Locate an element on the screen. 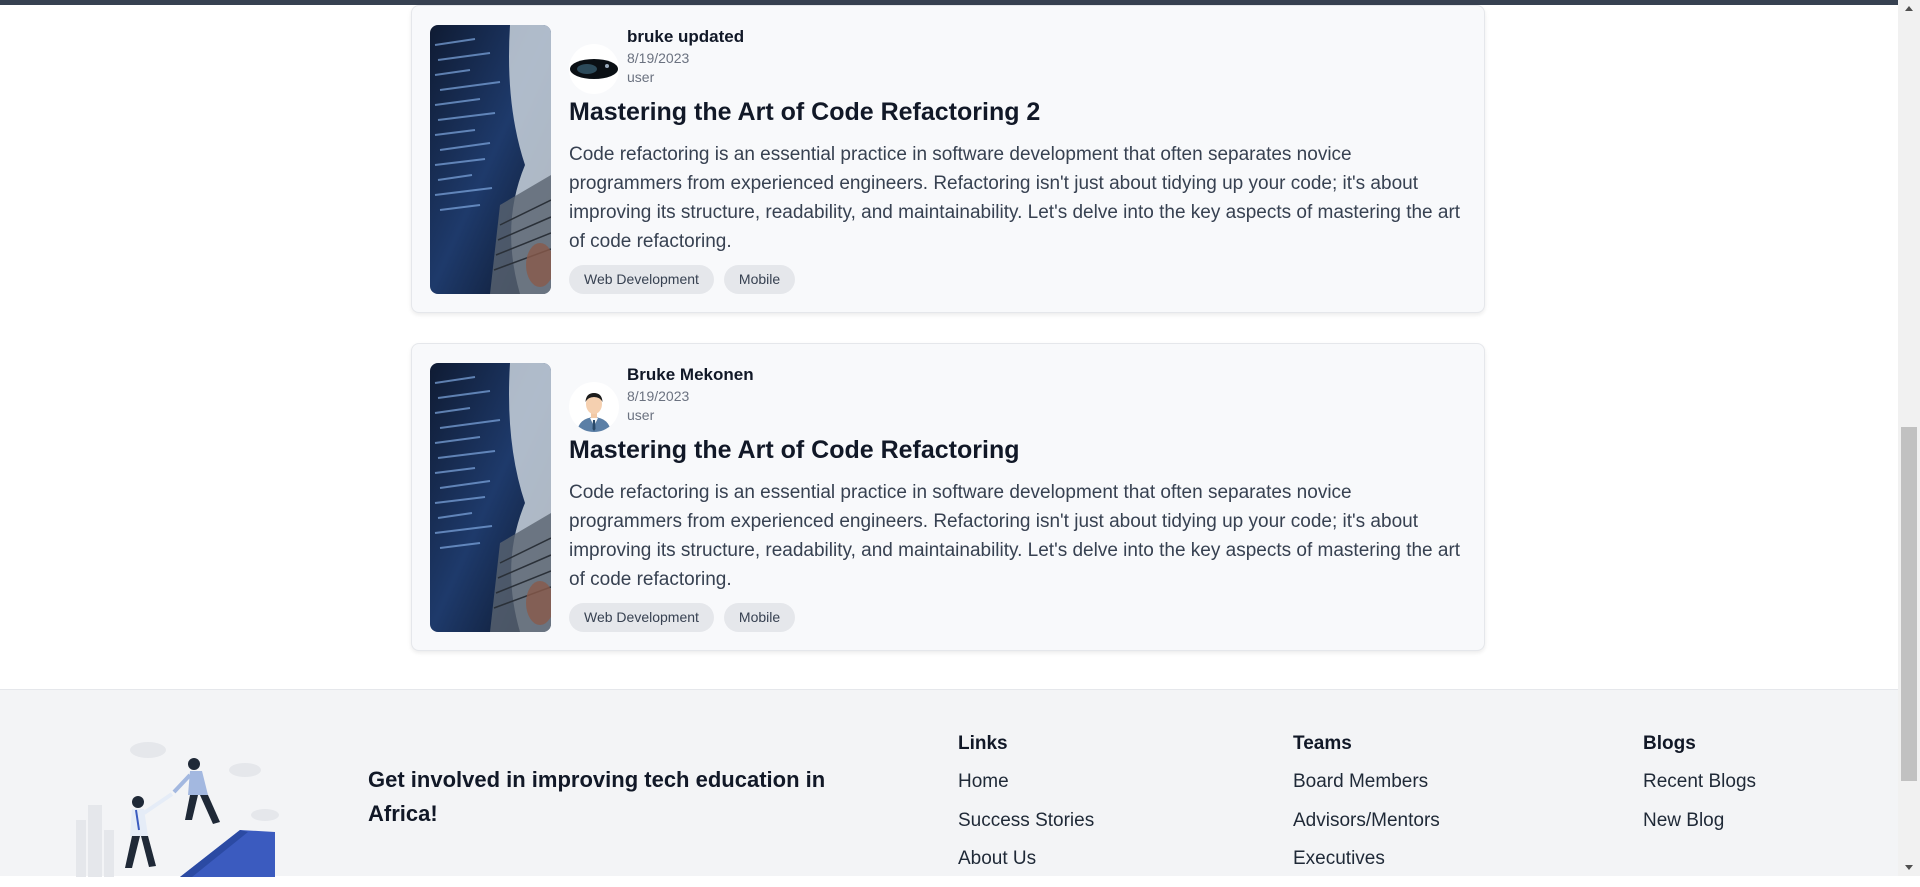 This screenshot has width=1920, height=887. footer-column-blogs: Blogs Recent Blogs New Blog is located at coordinates (1699, 790).